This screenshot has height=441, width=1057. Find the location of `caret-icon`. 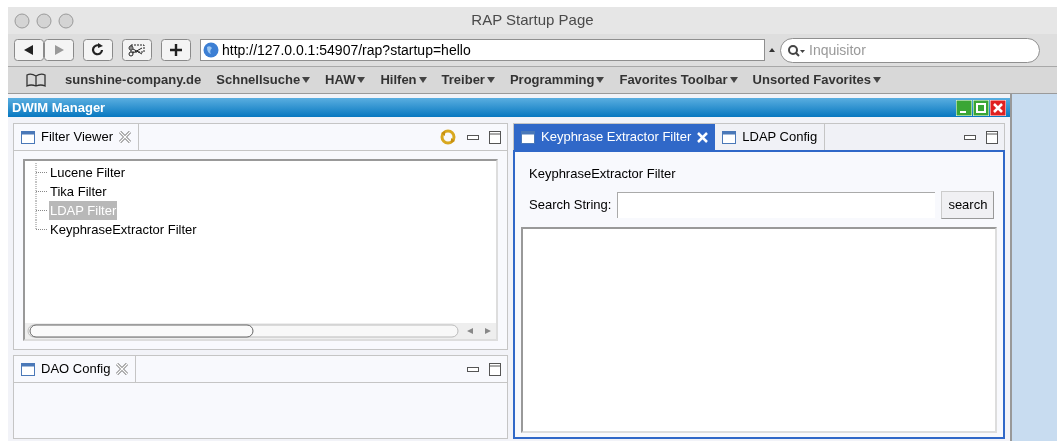

caret-icon is located at coordinates (772, 50).